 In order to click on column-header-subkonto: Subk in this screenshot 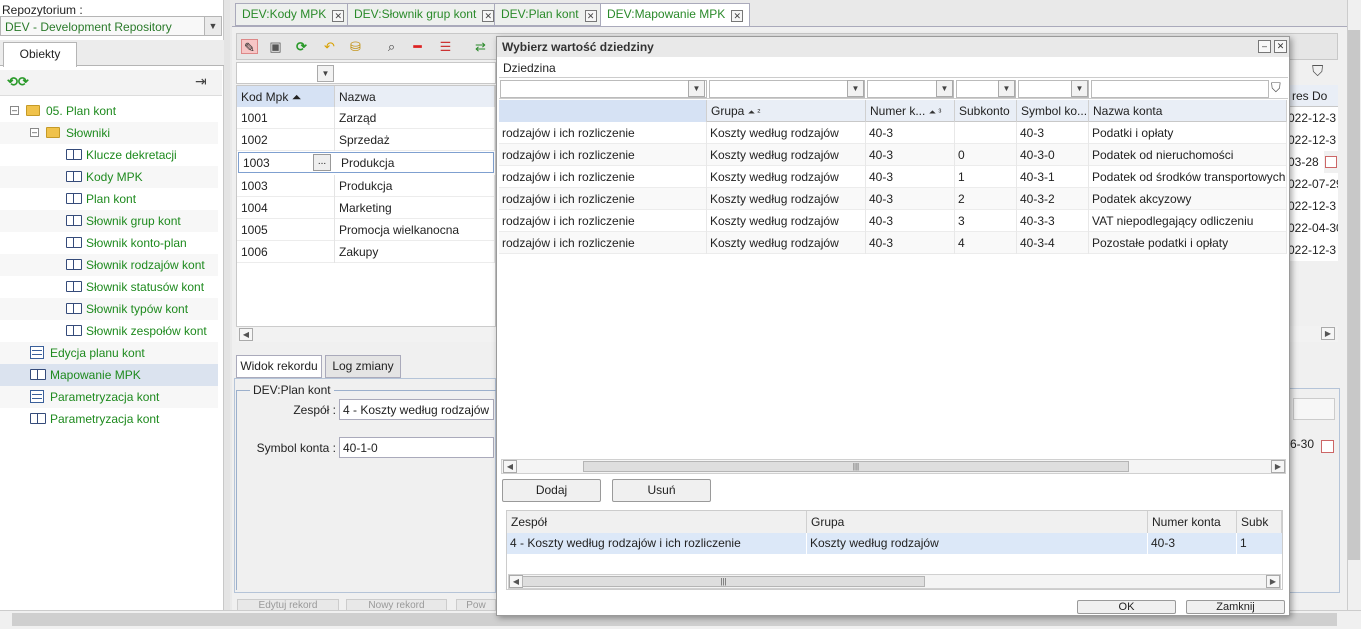, I will do `click(1259, 522)`.